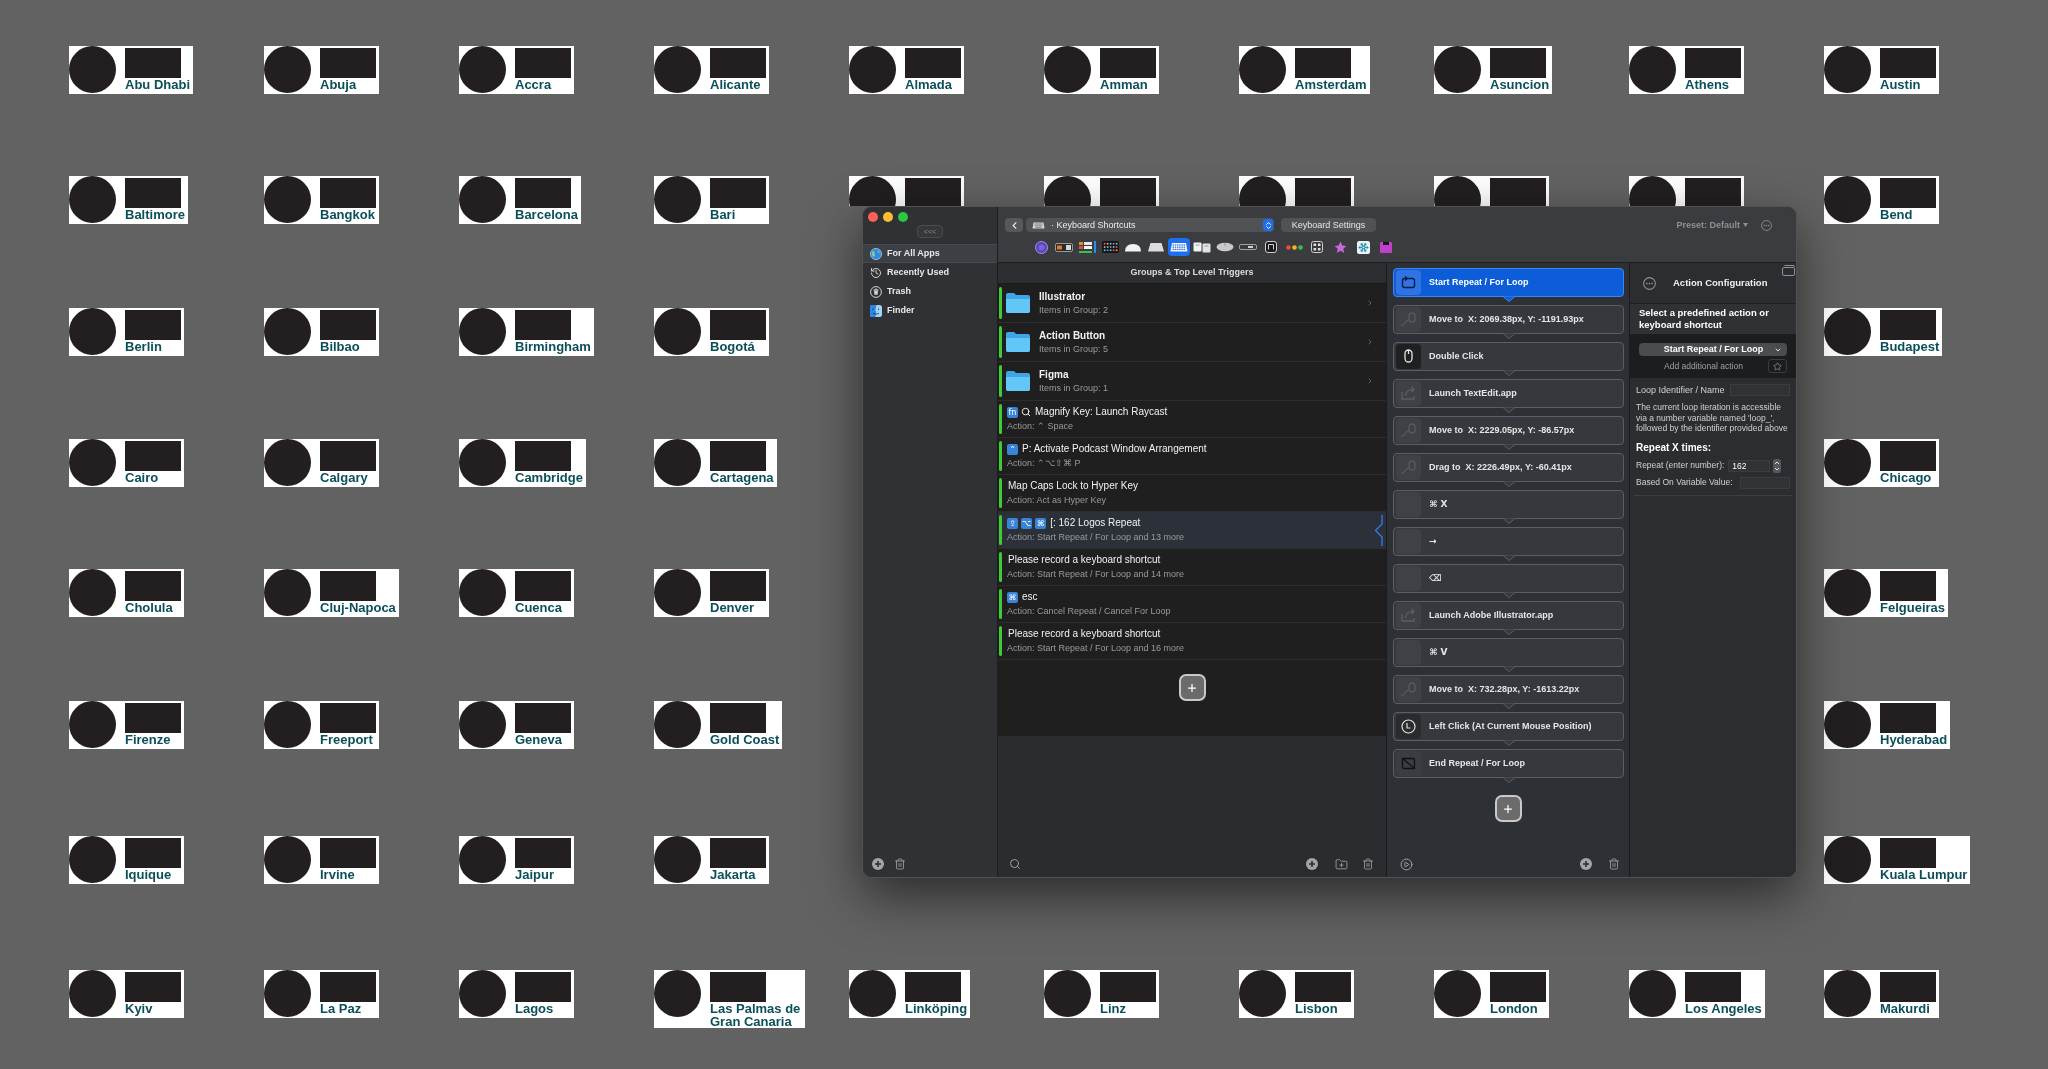  What do you see at coordinates (1508, 504) in the screenshot?
I see `action-card: ⌘ X` at bounding box center [1508, 504].